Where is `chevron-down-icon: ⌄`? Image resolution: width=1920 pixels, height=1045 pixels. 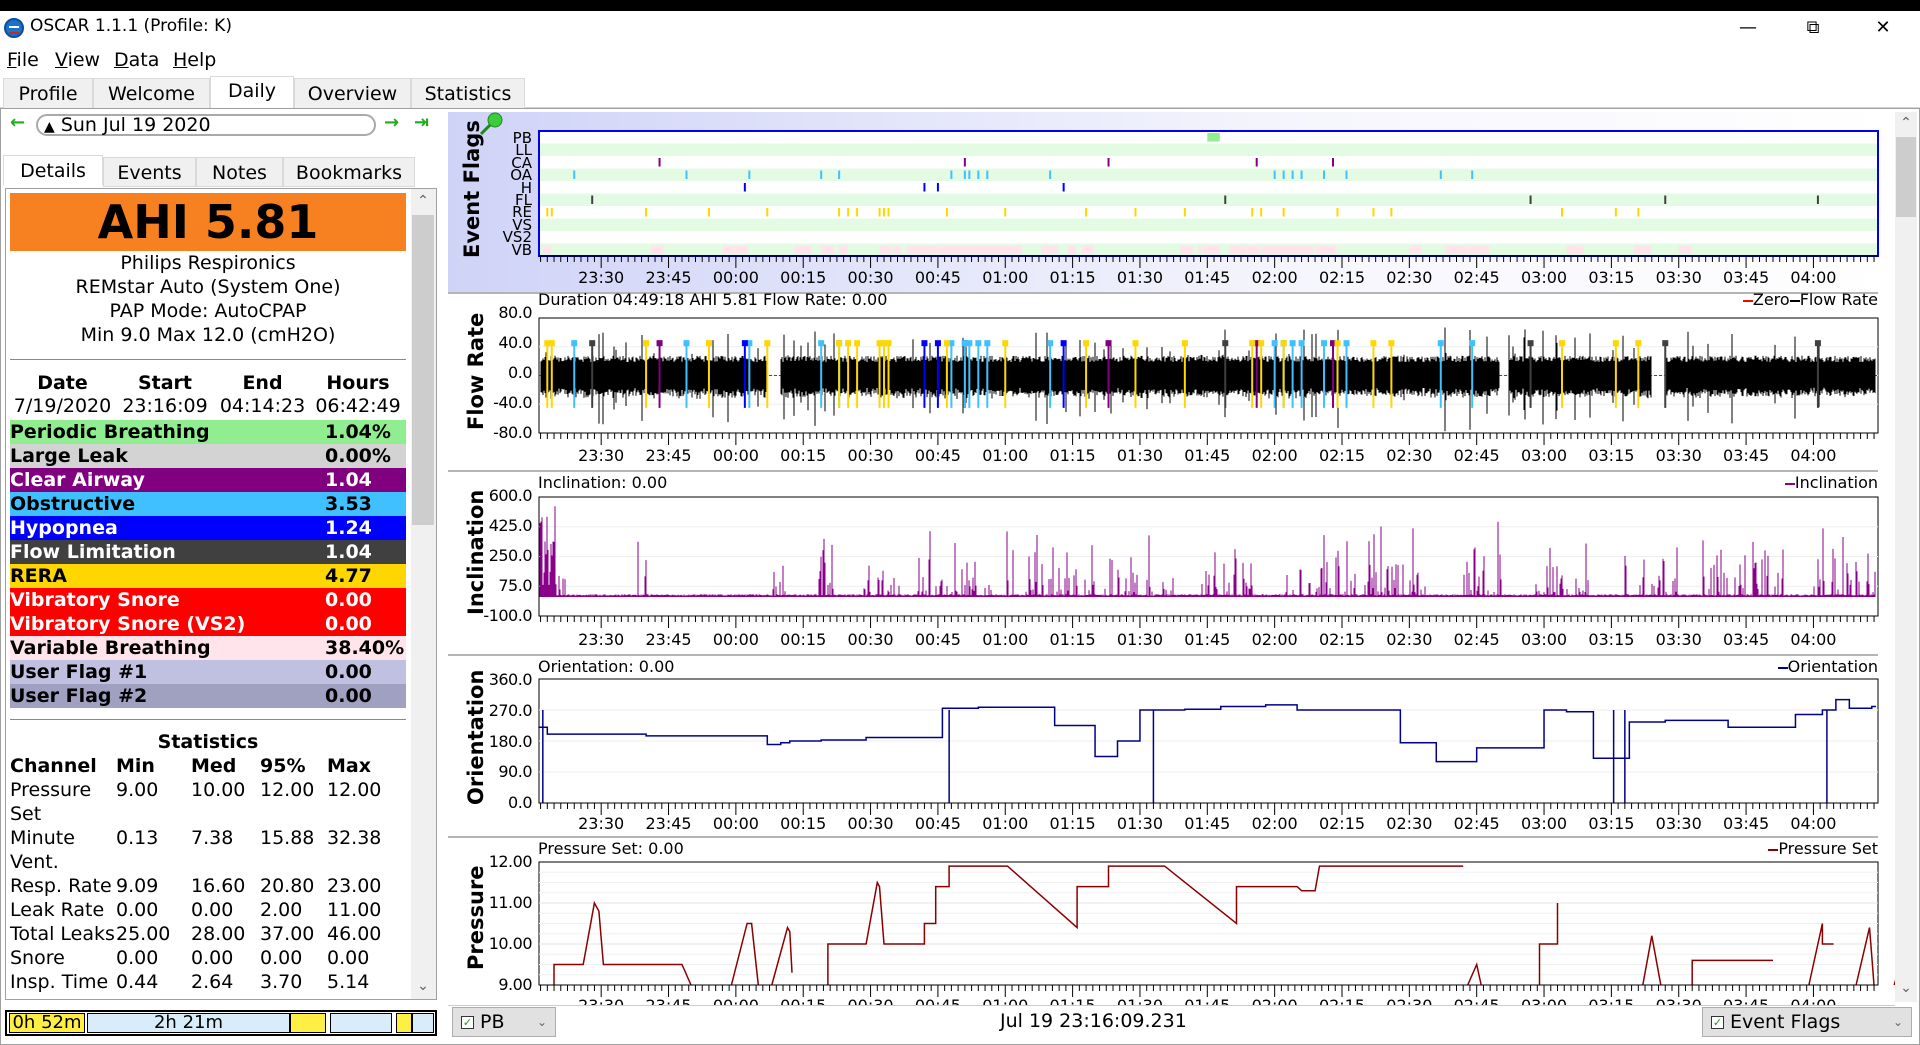
chevron-down-icon: ⌄ is located at coordinates (541, 1022).